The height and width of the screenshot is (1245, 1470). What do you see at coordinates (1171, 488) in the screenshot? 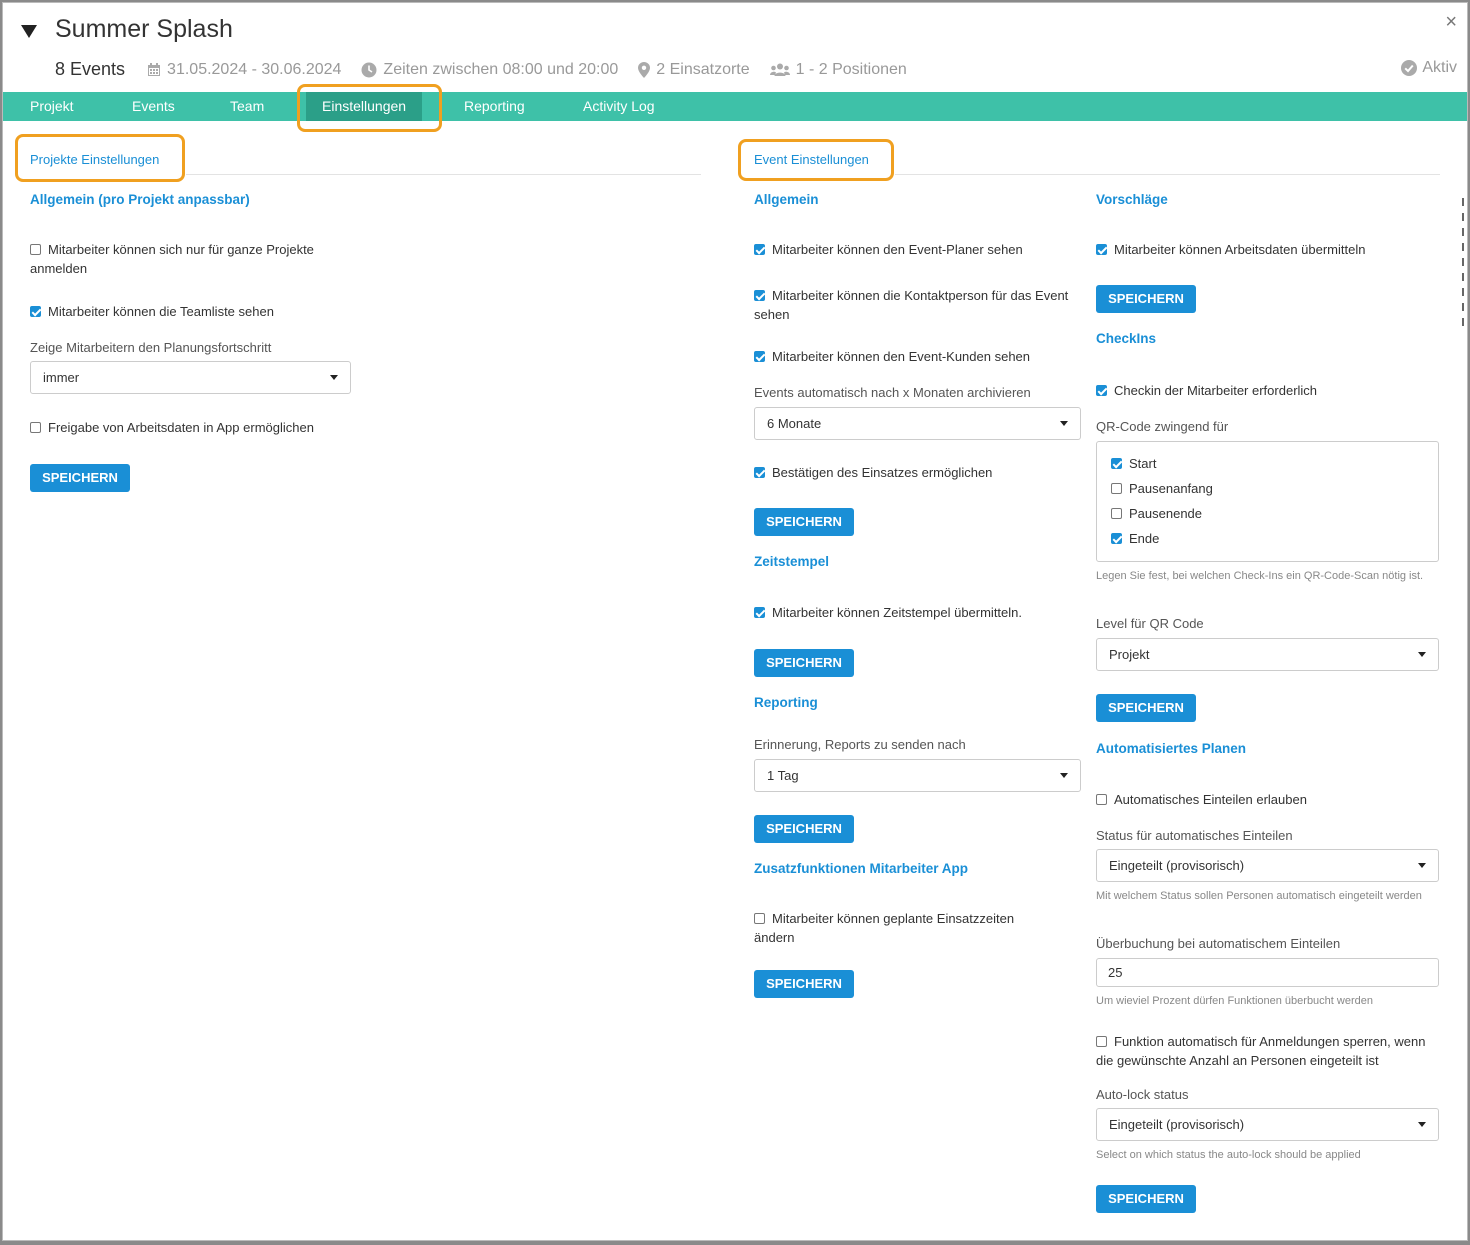
I see `checkbox-label: Pausenanfang` at bounding box center [1171, 488].